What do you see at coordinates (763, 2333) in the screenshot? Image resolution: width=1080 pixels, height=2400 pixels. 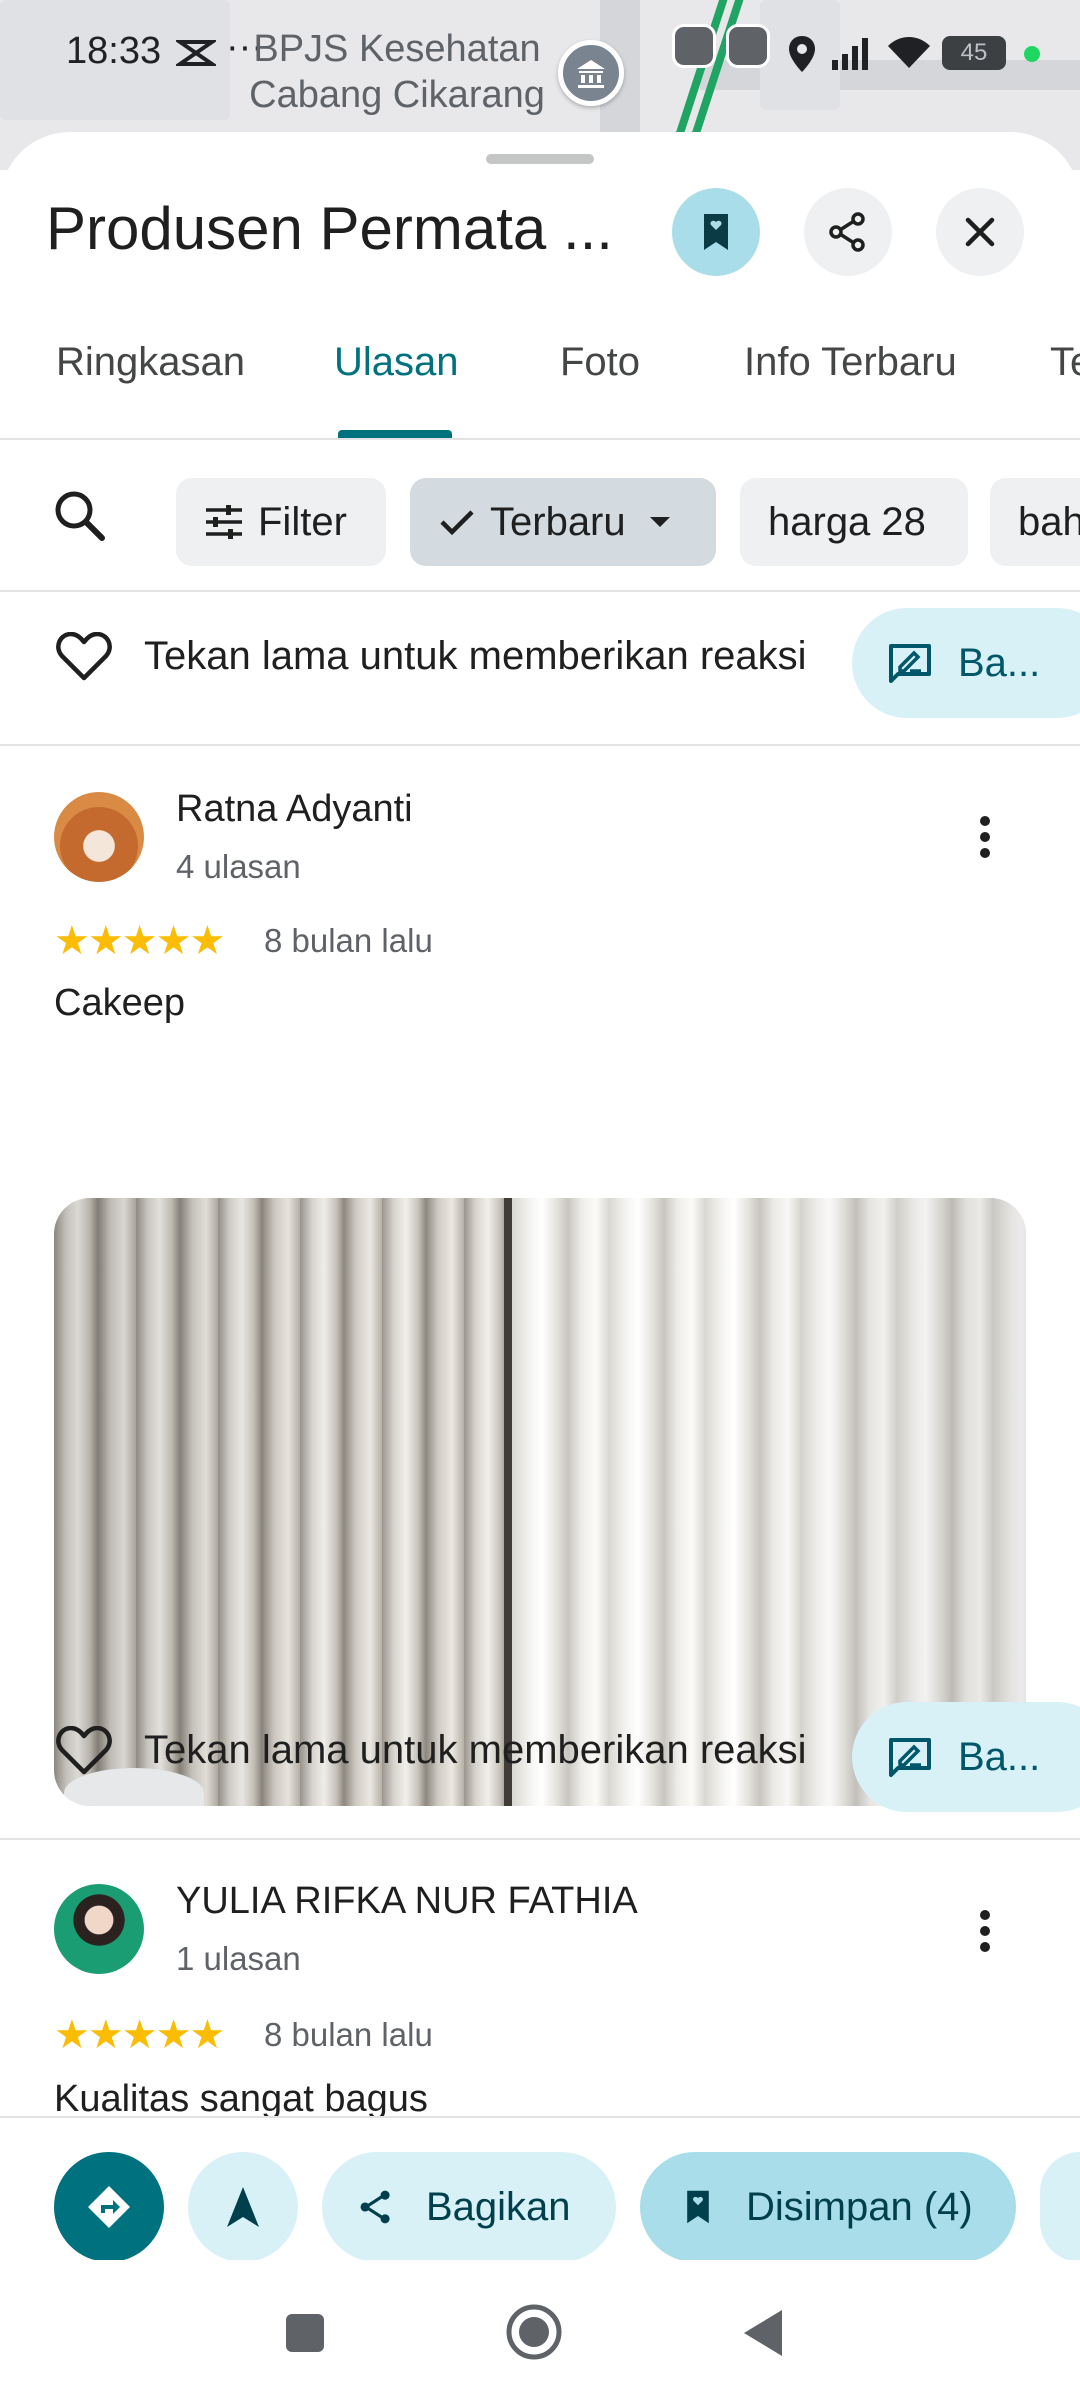 I see `back-icon` at bounding box center [763, 2333].